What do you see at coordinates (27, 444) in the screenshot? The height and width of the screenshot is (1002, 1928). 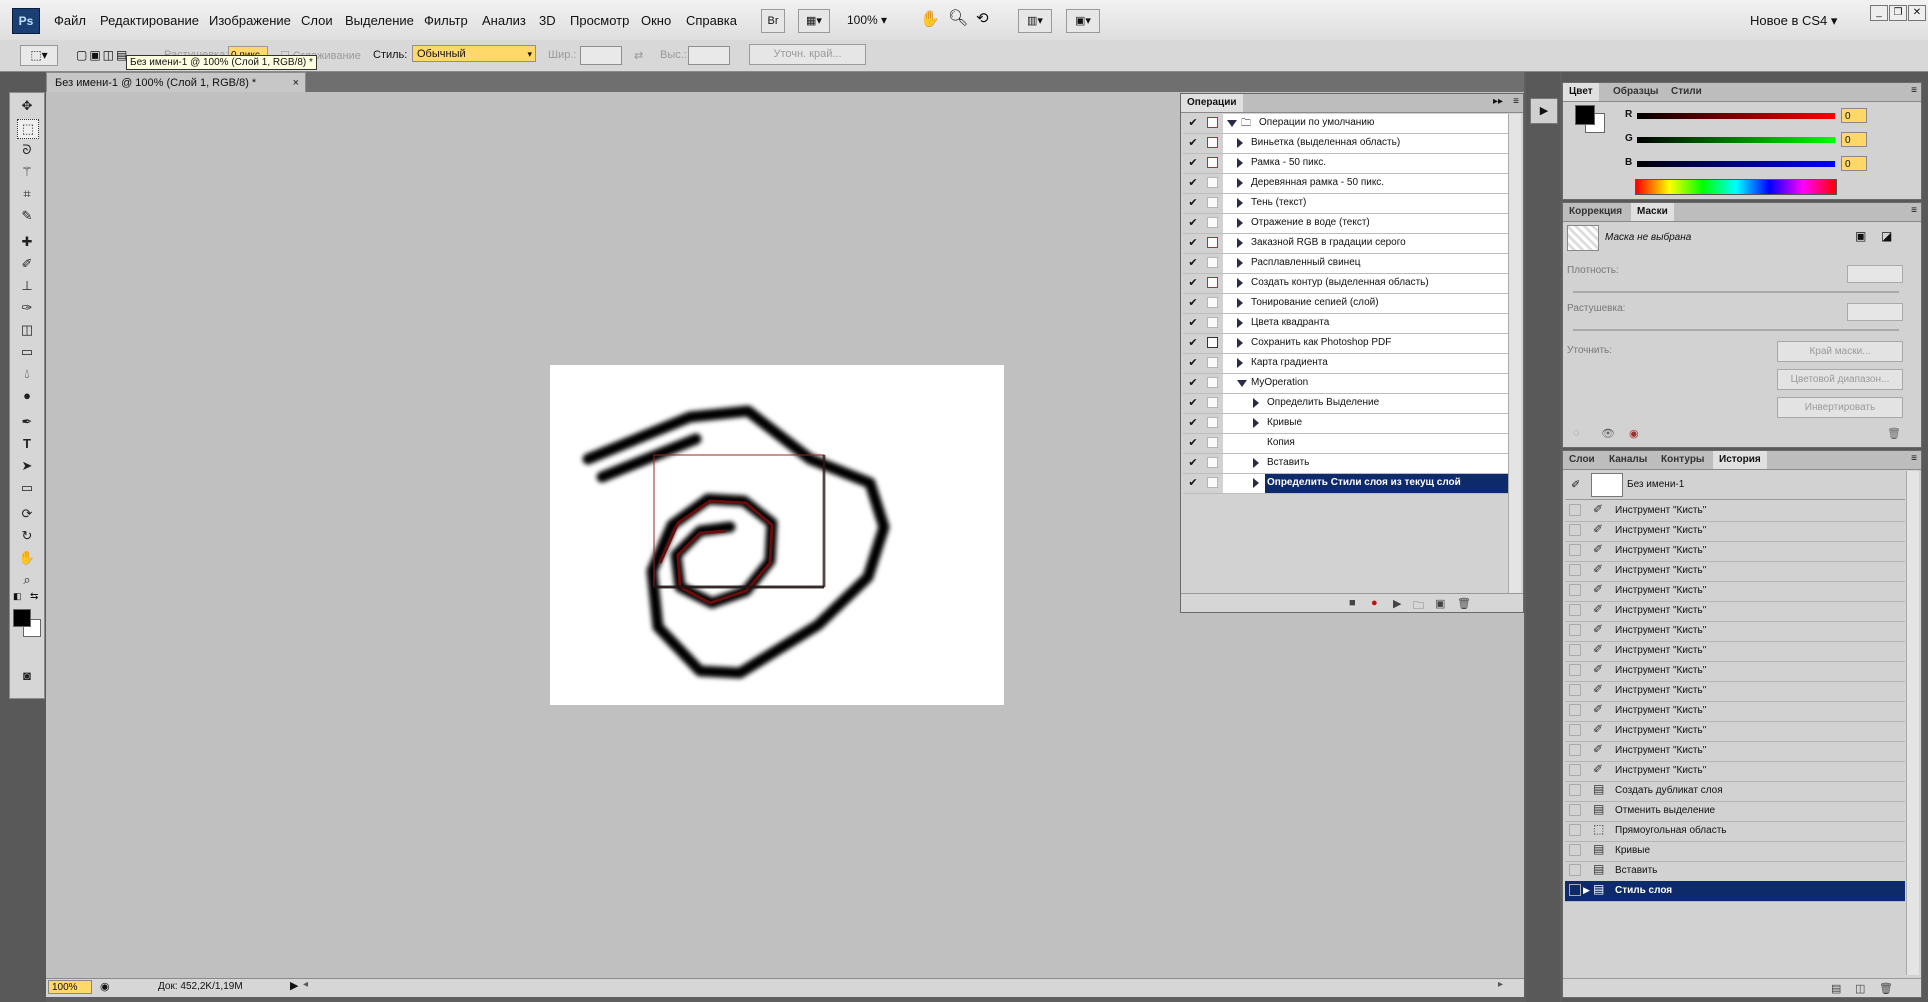 I see `type-tool-icon: T` at bounding box center [27, 444].